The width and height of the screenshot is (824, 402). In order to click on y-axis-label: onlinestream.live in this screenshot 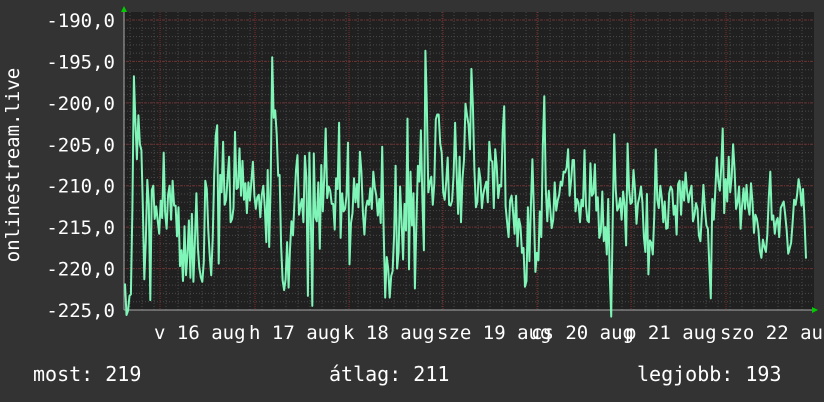, I will do `click(13, 165)`.